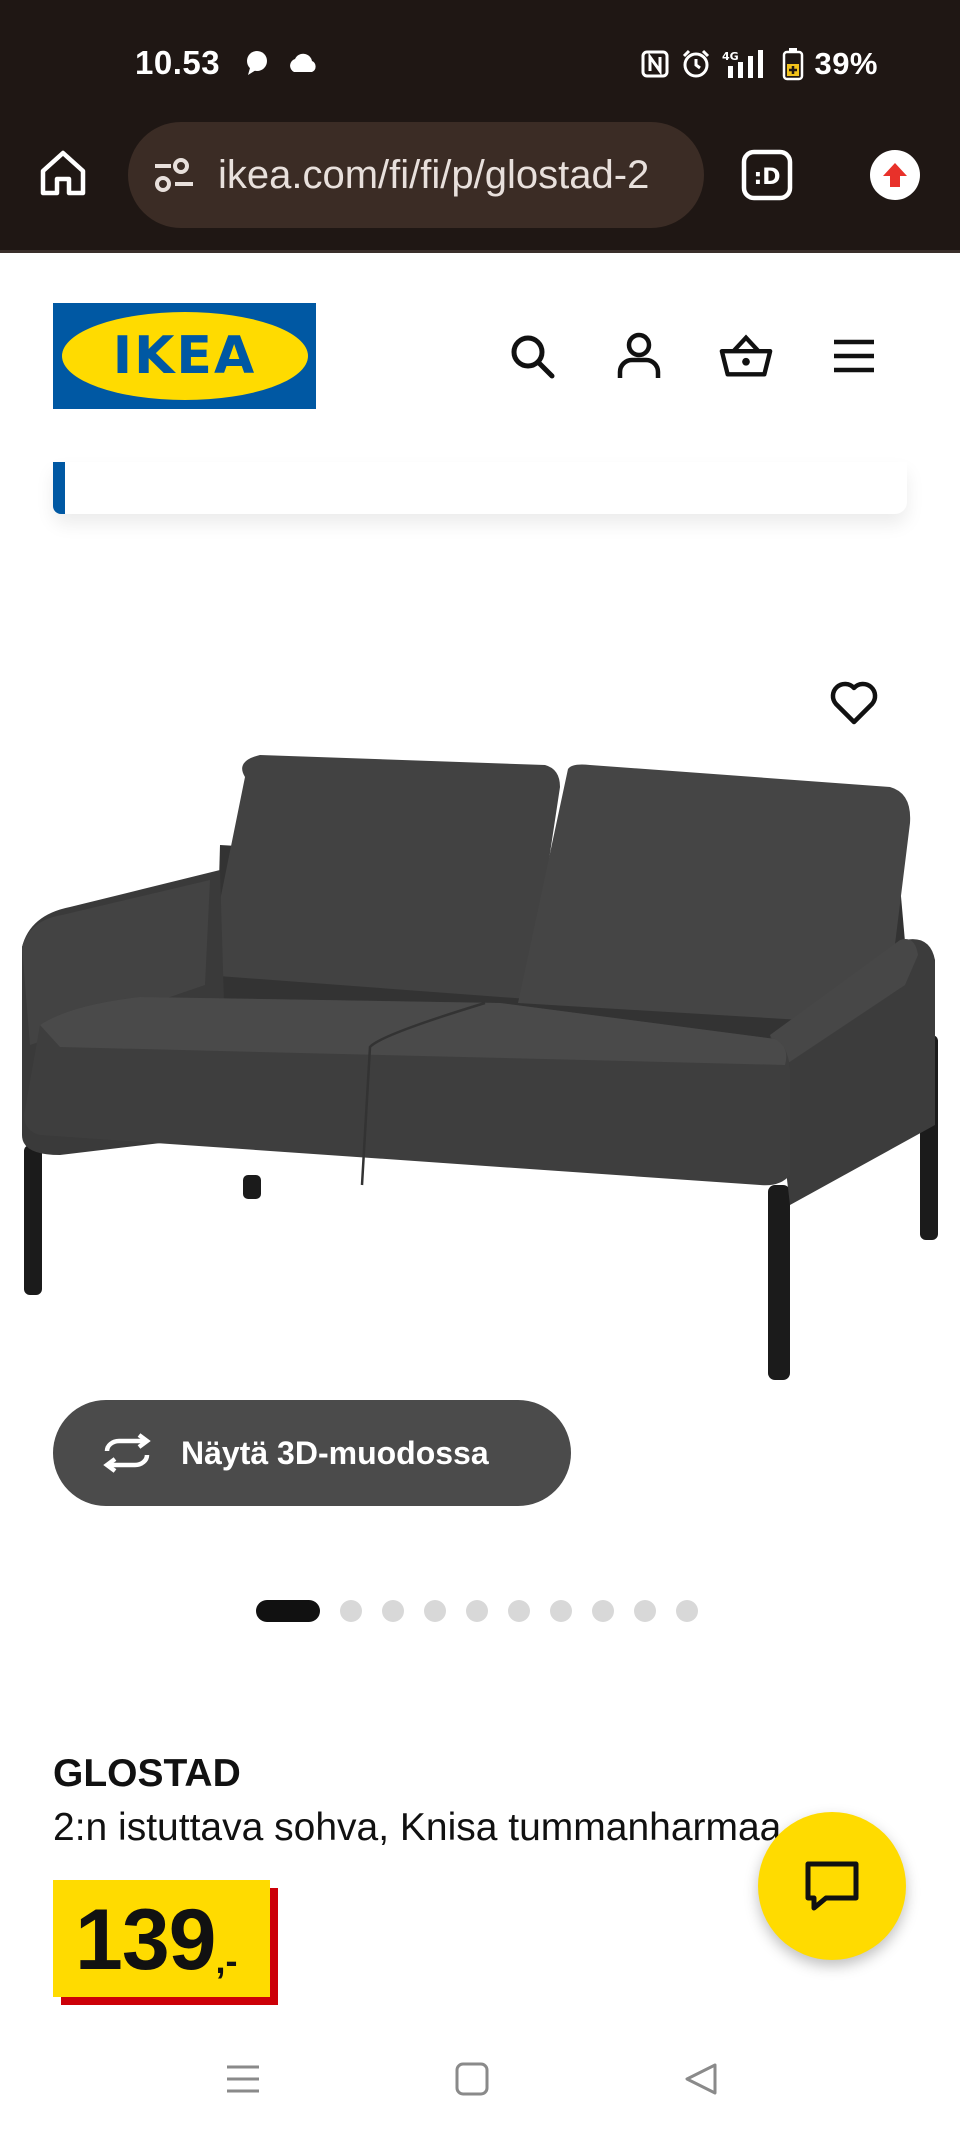 The width and height of the screenshot is (960, 2133). Describe the element at coordinates (127, 1453) in the screenshot. I see `rotate-3d-icon` at that location.